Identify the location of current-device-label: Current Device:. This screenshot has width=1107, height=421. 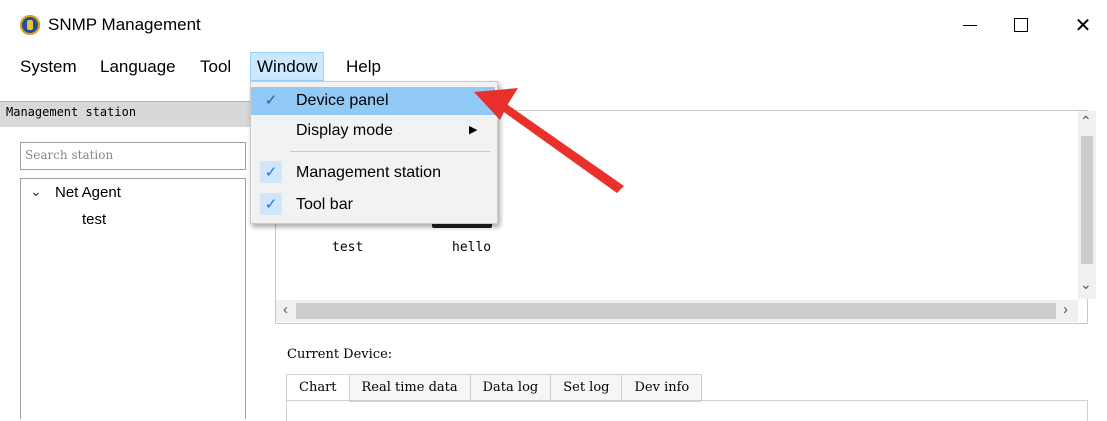
(340, 354).